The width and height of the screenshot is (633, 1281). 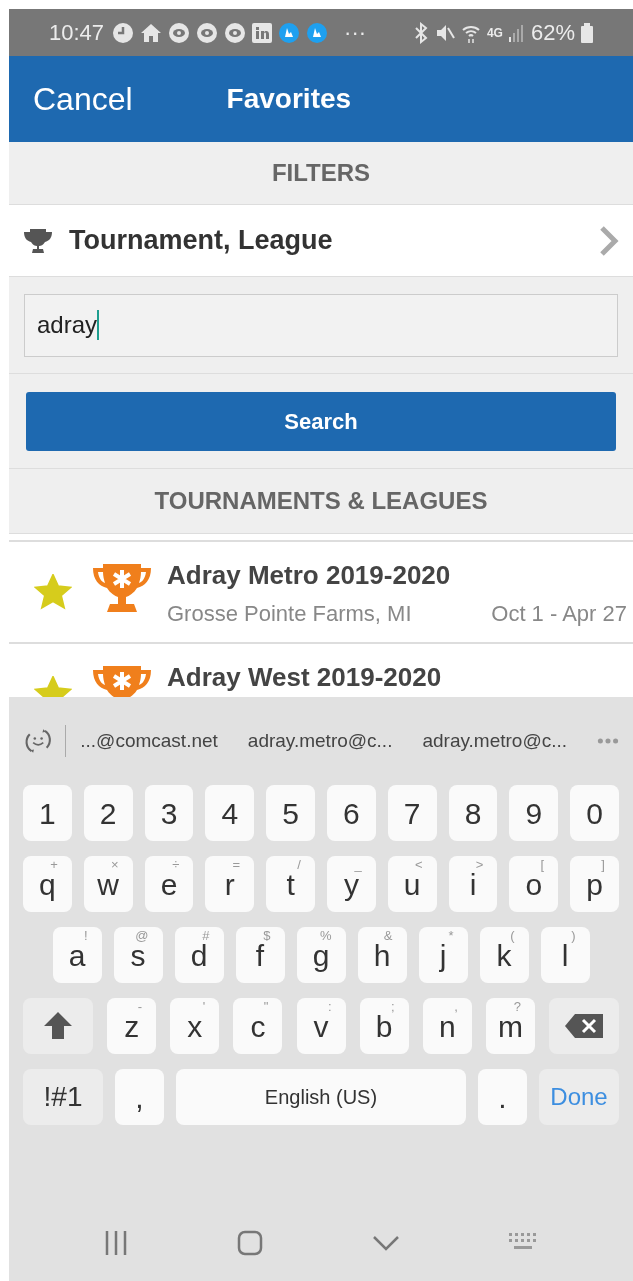 What do you see at coordinates (479, 864) in the screenshot?
I see `key-hint: >` at bounding box center [479, 864].